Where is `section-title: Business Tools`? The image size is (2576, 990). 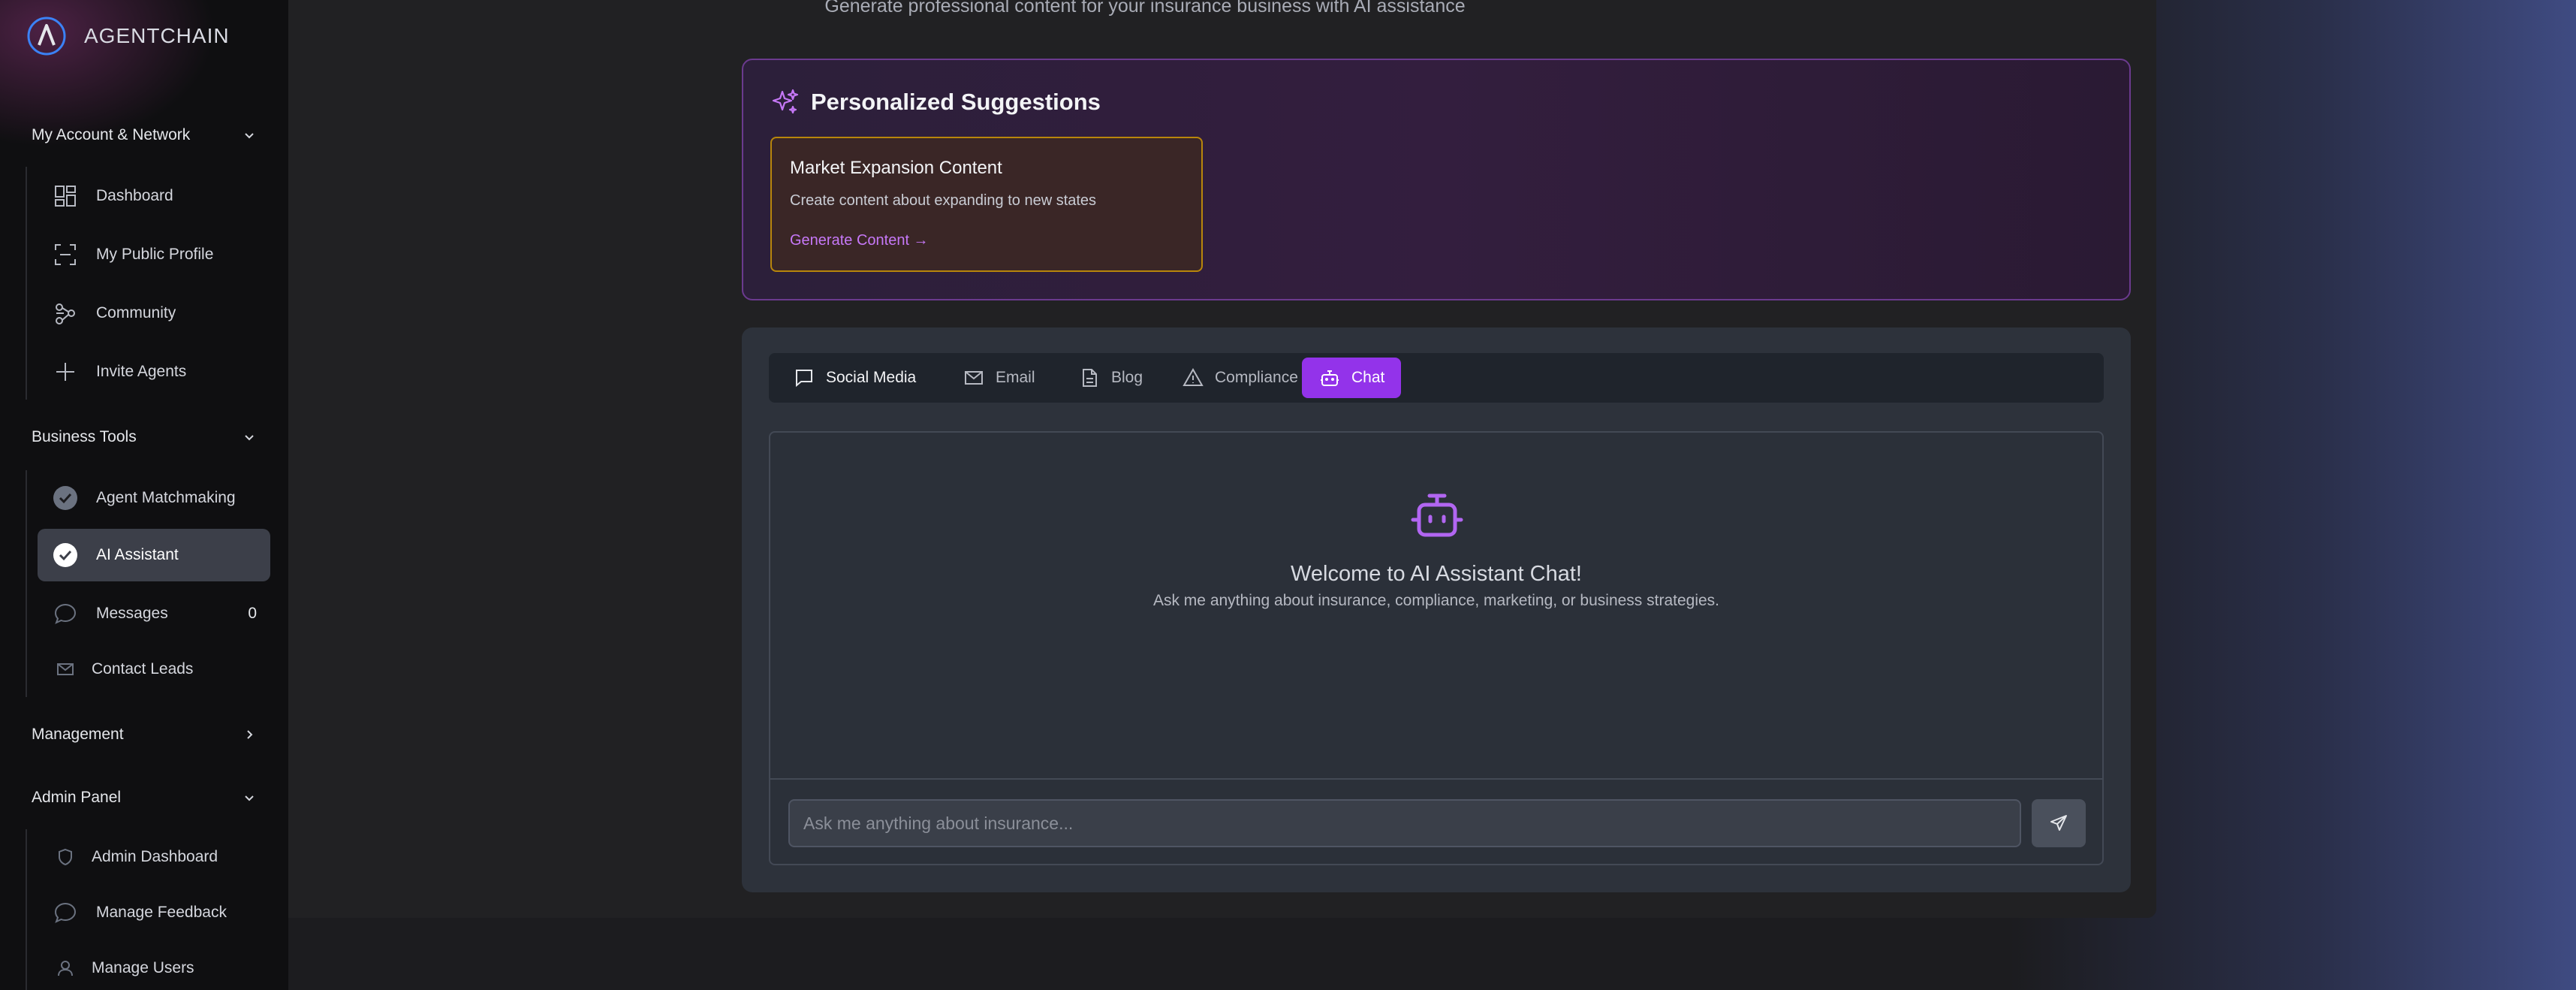
section-title: Business Tools is located at coordinates (84, 437).